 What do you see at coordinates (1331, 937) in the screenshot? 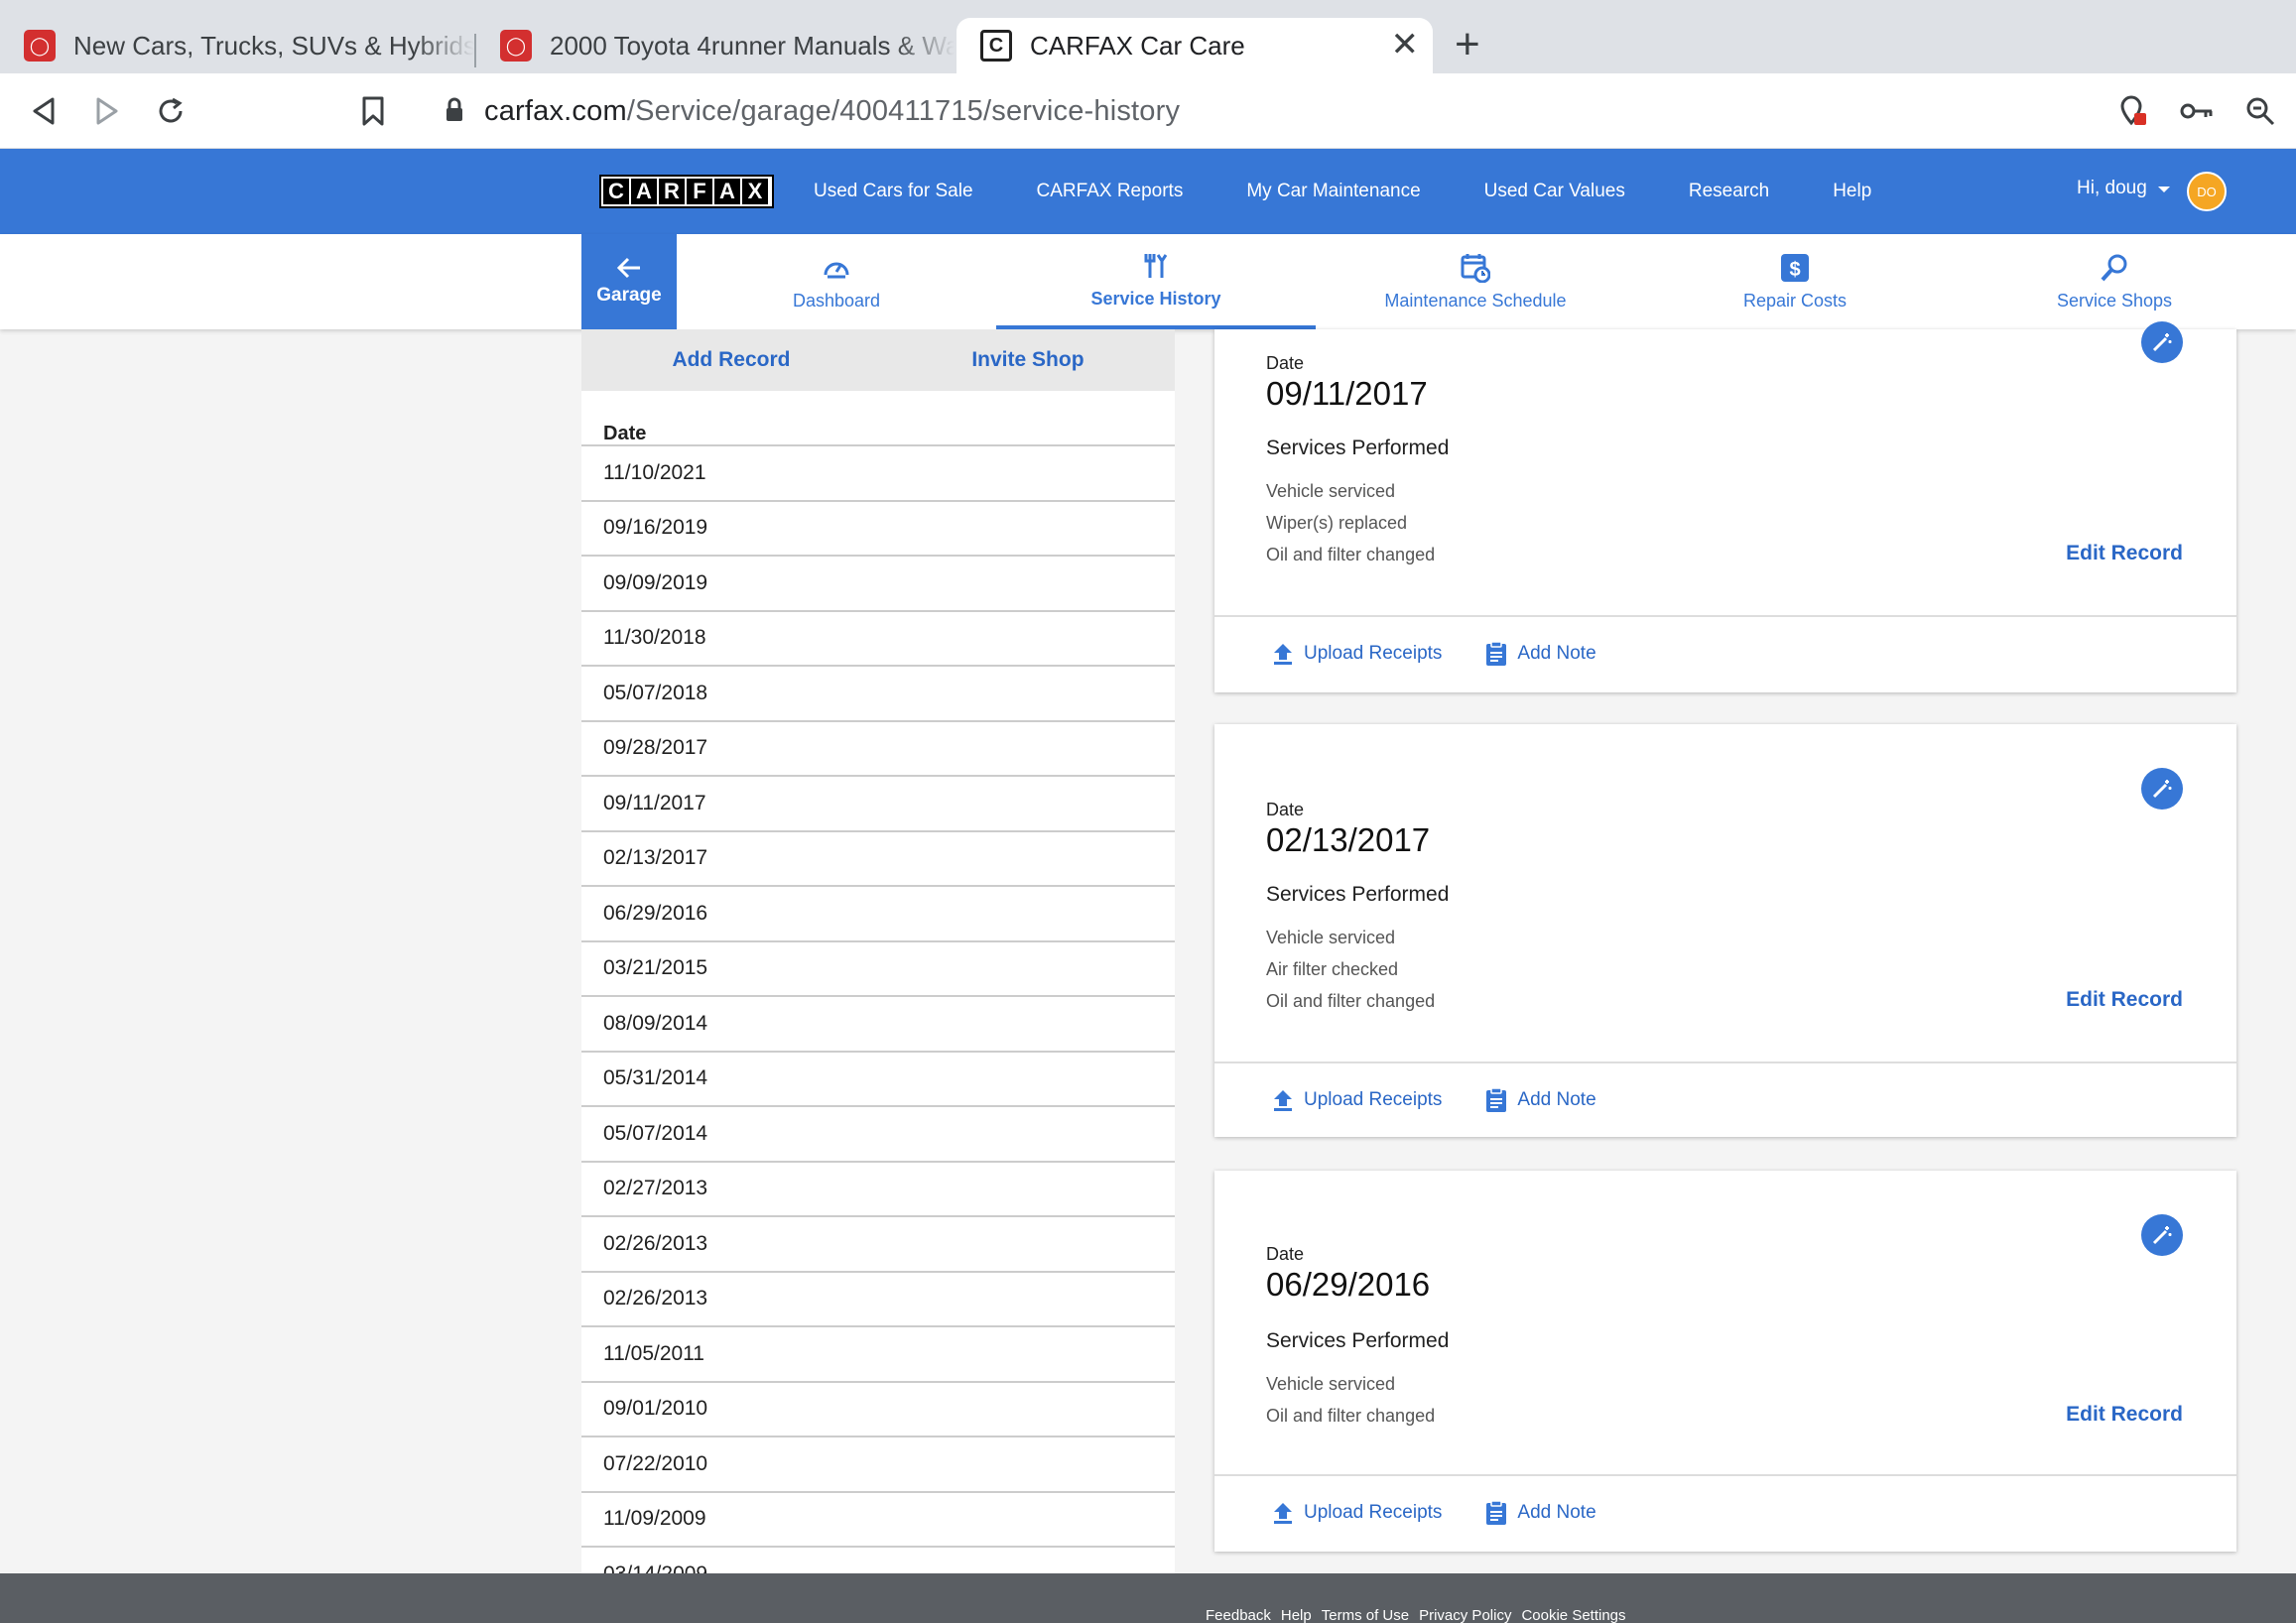
I see `service-item: Vehicle serviced` at bounding box center [1331, 937].